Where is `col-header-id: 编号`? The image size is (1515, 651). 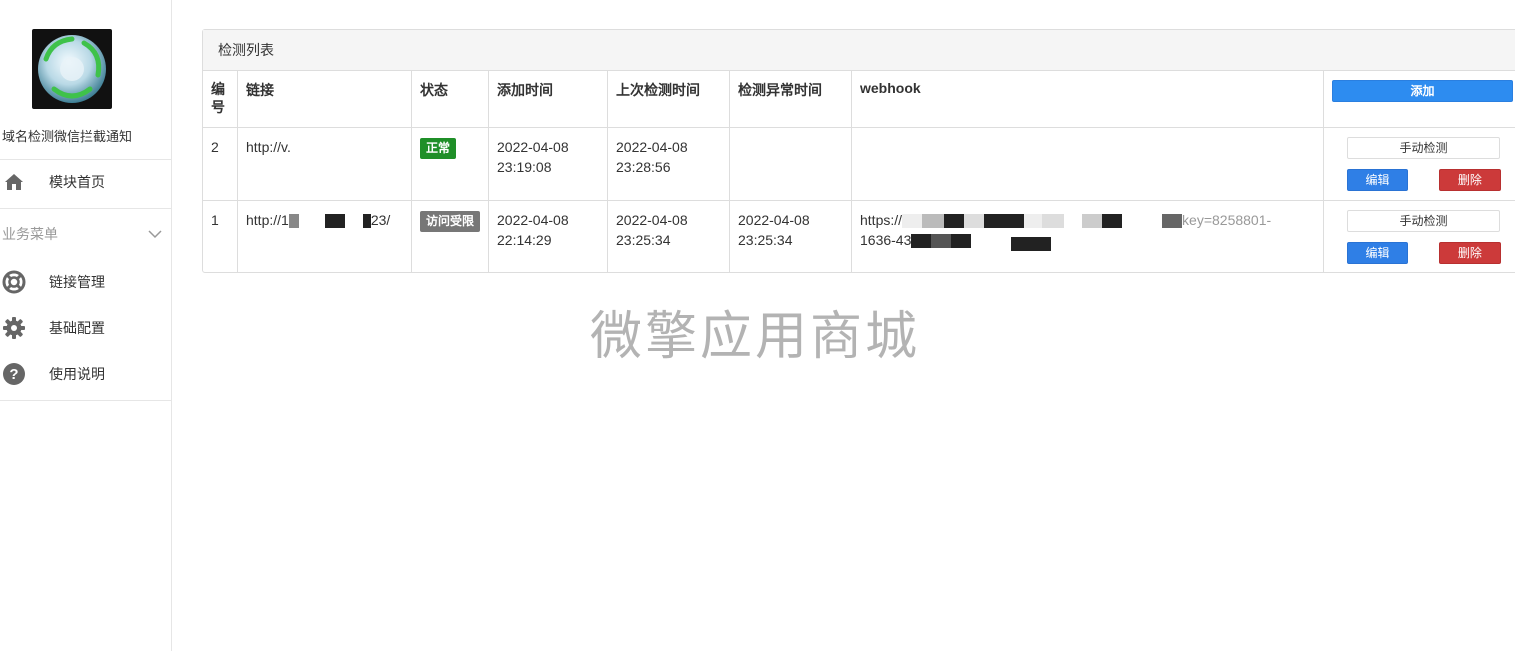 col-header-id: 编号 is located at coordinates (220, 99).